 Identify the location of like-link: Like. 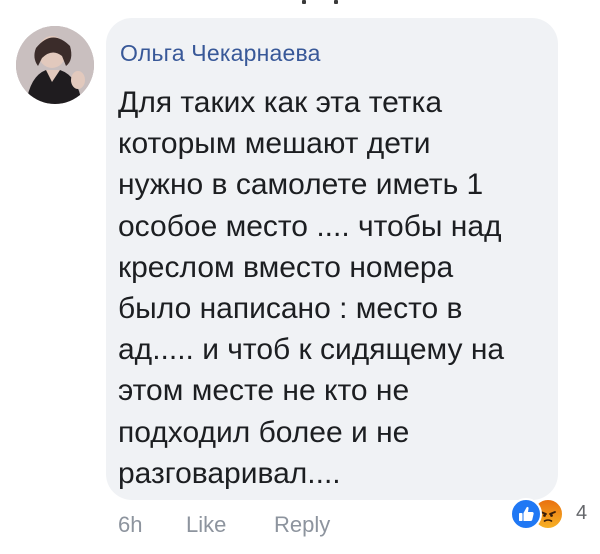
(206, 525).